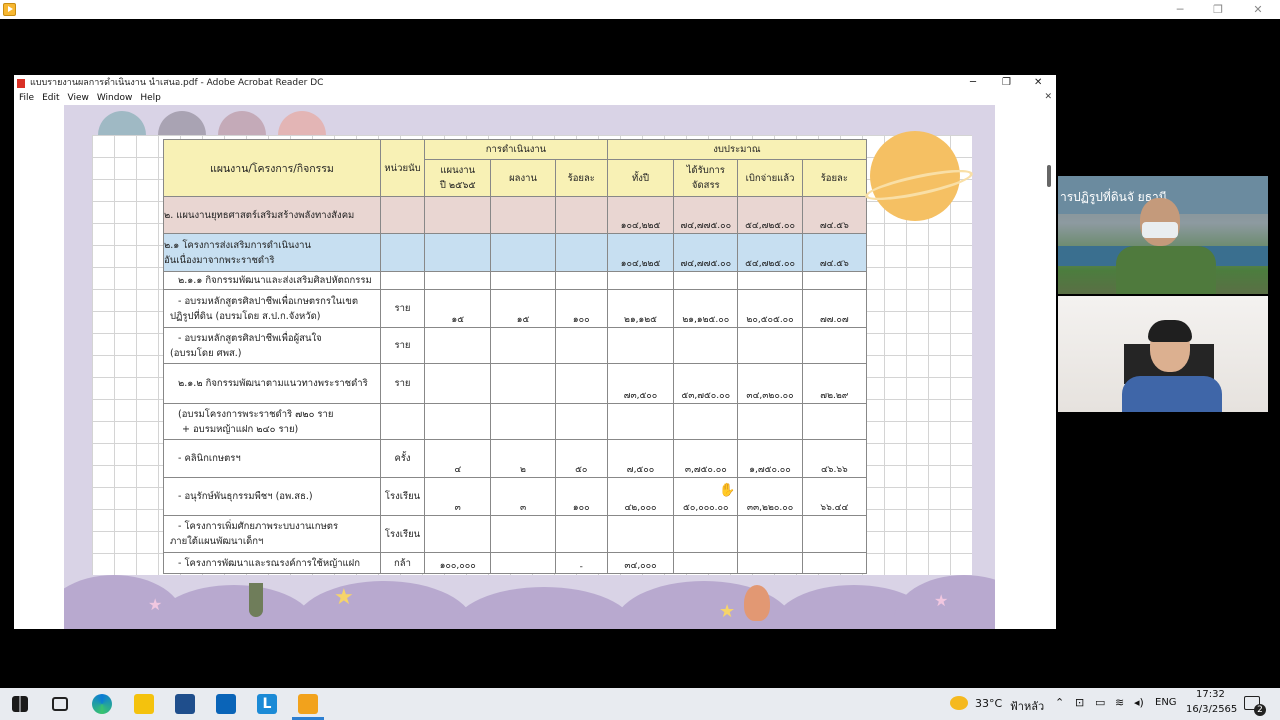  What do you see at coordinates (185, 704) in the screenshot?
I see `store-icon` at bounding box center [185, 704].